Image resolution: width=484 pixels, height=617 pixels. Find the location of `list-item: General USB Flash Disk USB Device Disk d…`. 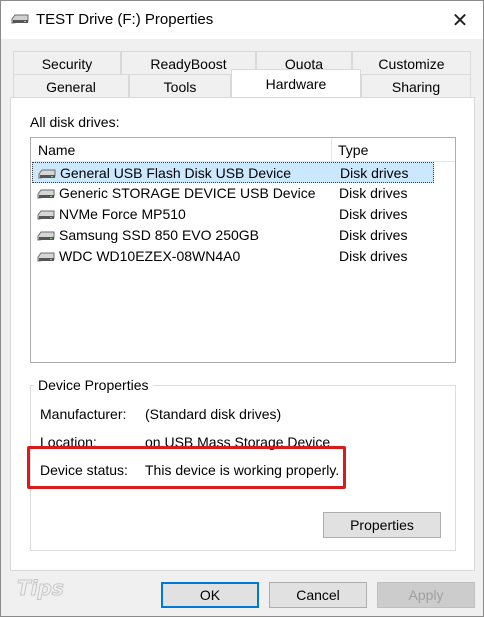

list-item: General USB Flash Disk USB Device Disk d… is located at coordinates (233, 172).